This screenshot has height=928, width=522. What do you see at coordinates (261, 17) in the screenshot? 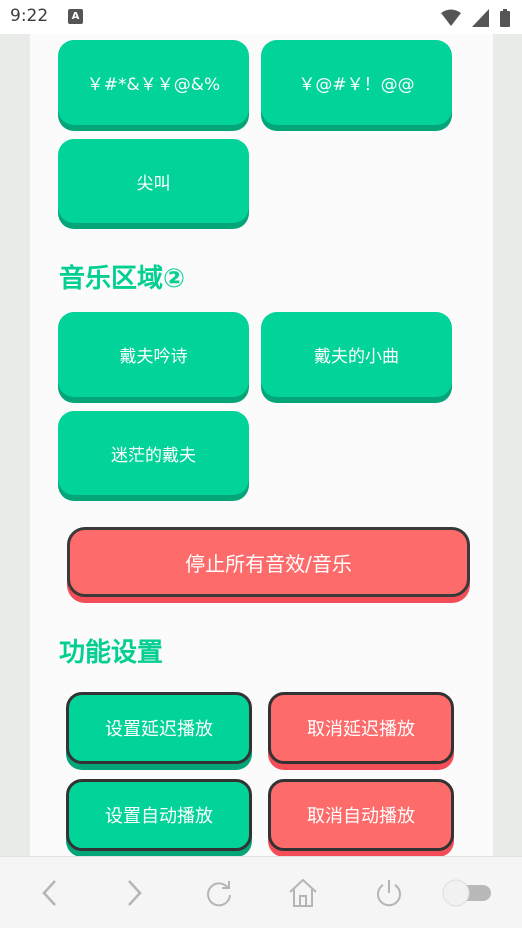
I see `status-bar: 9:22 A` at bounding box center [261, 17].